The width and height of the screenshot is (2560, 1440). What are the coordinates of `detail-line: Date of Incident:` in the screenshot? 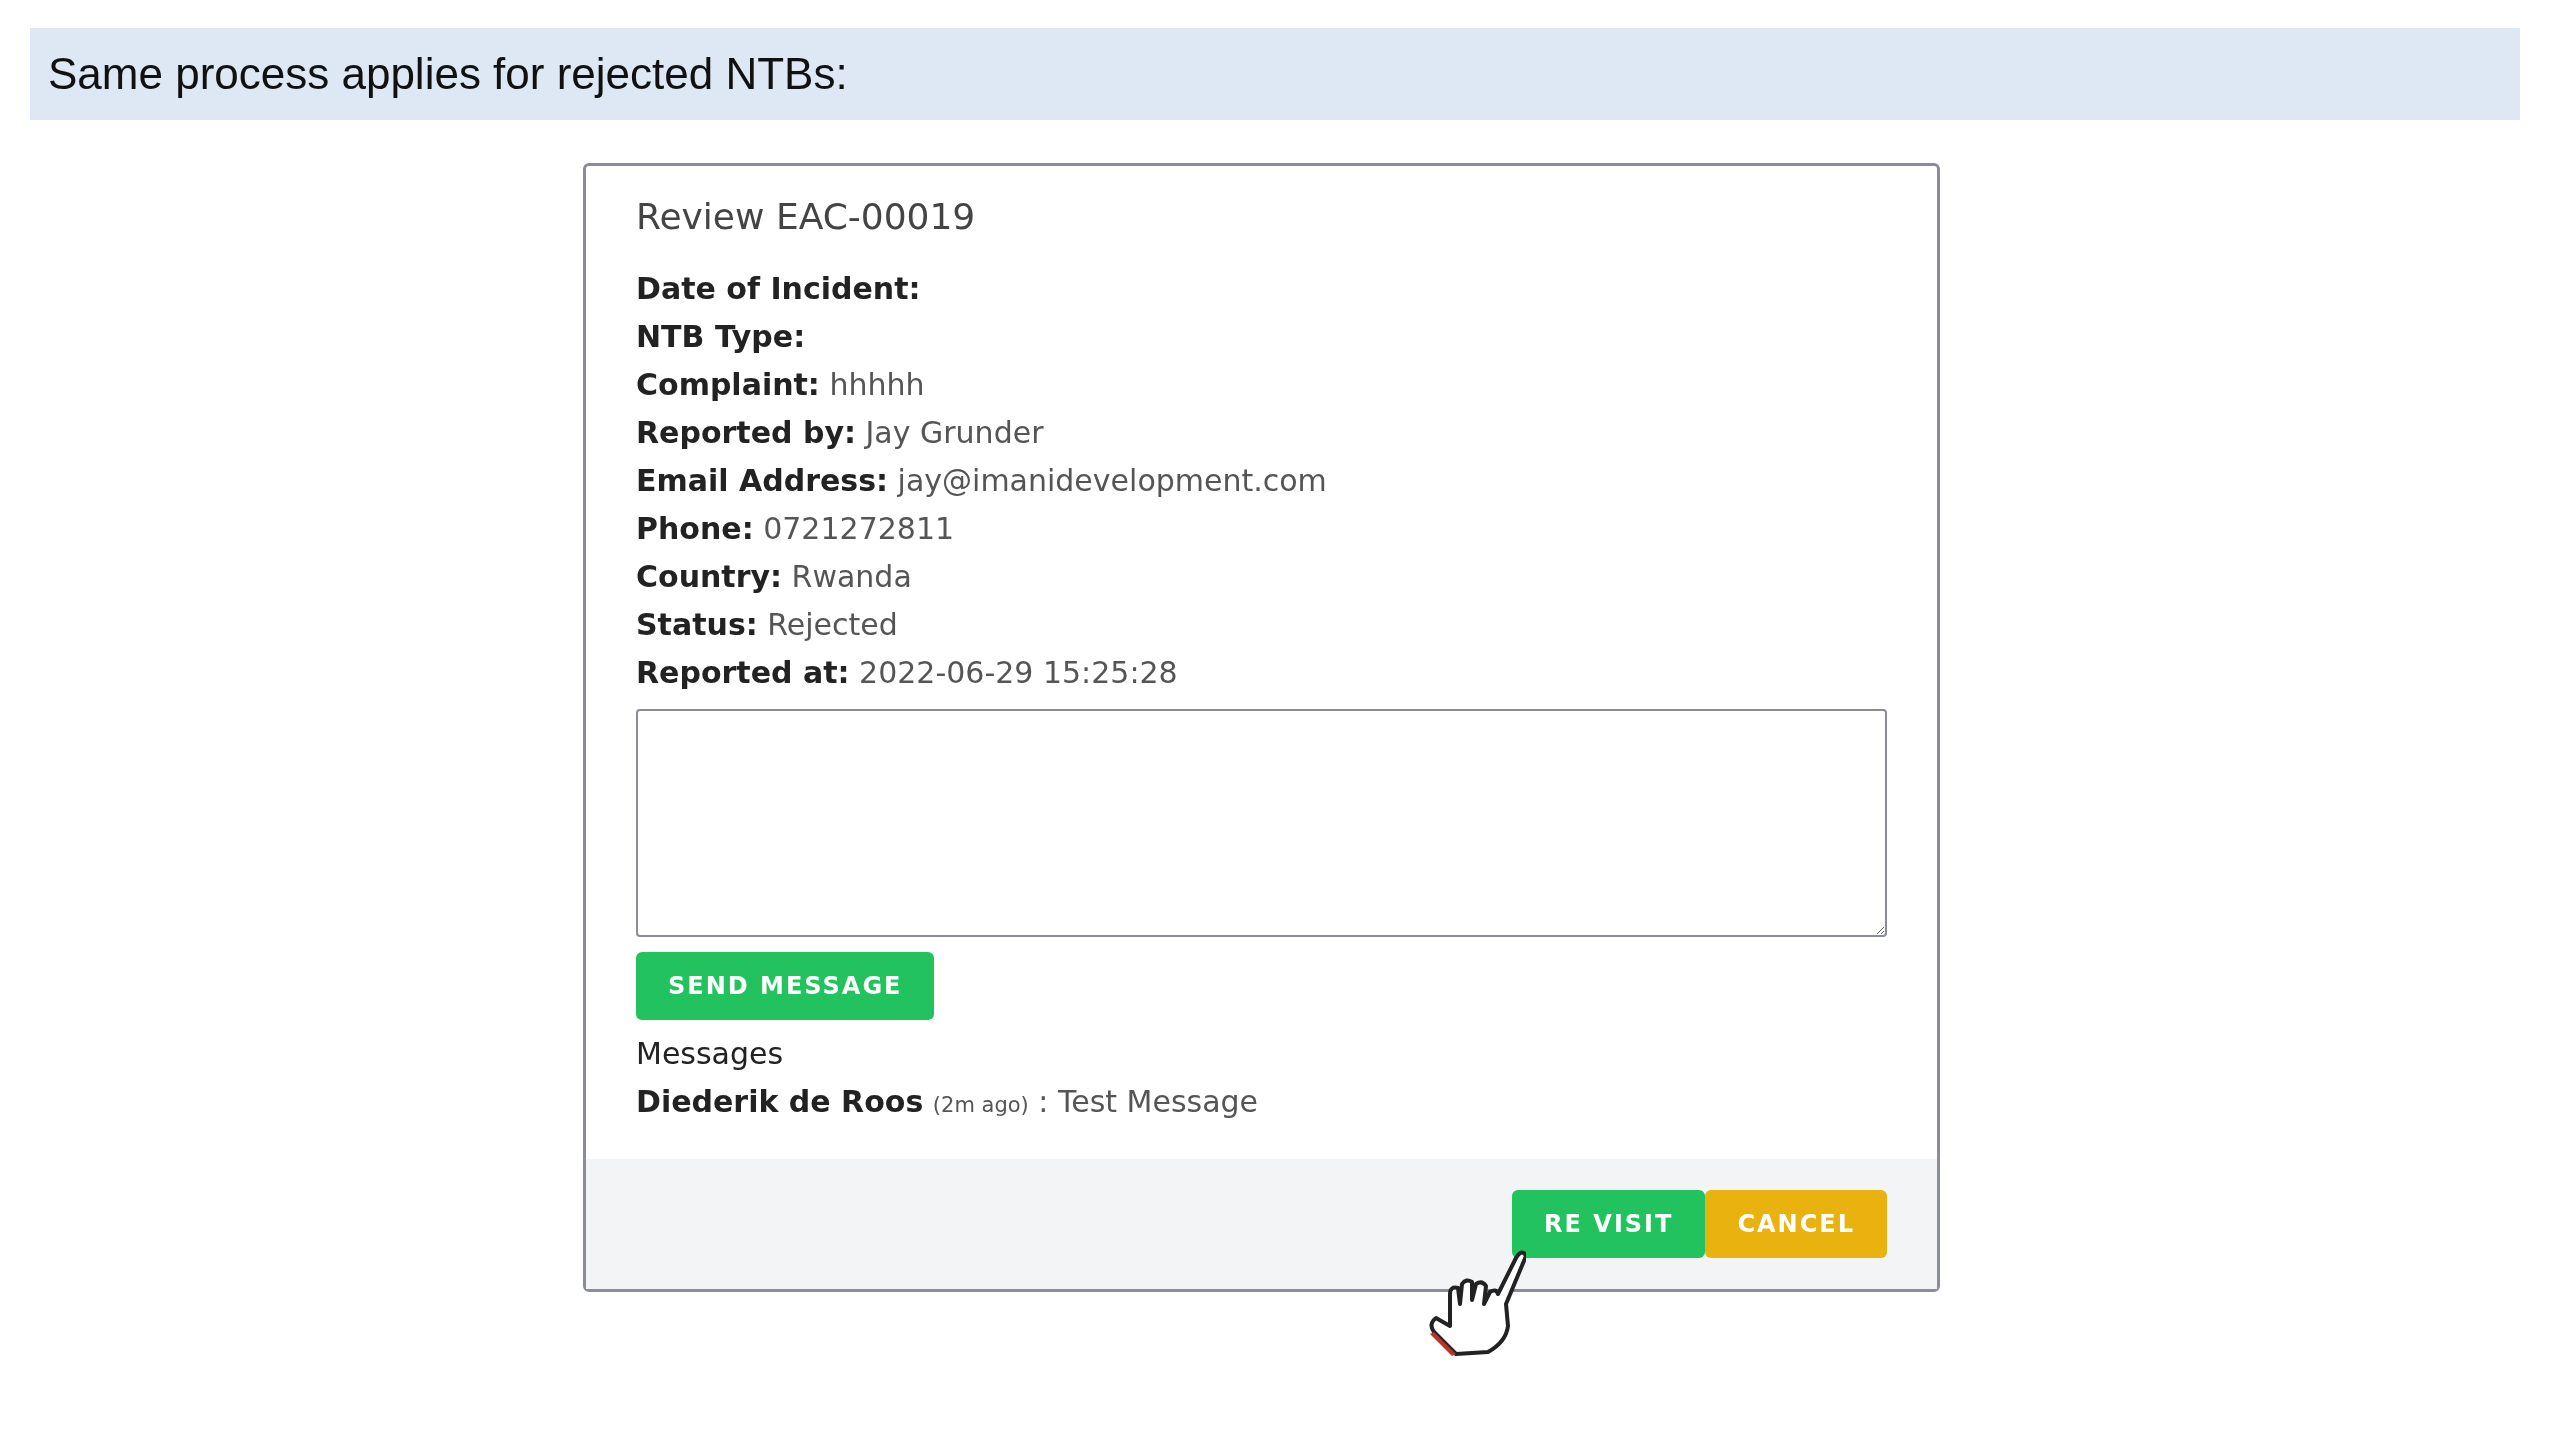 It's located at (779, 289).